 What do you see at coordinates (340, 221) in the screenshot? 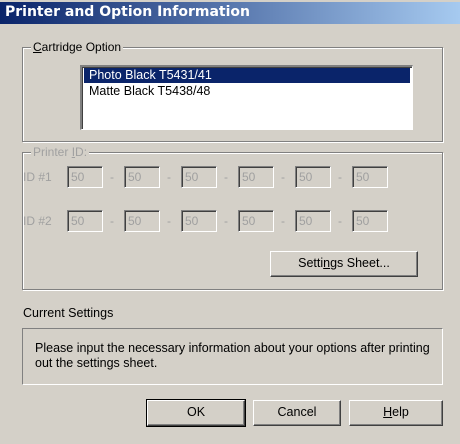
I see `id2-dash-5: -` at bounding box center [340, 221].